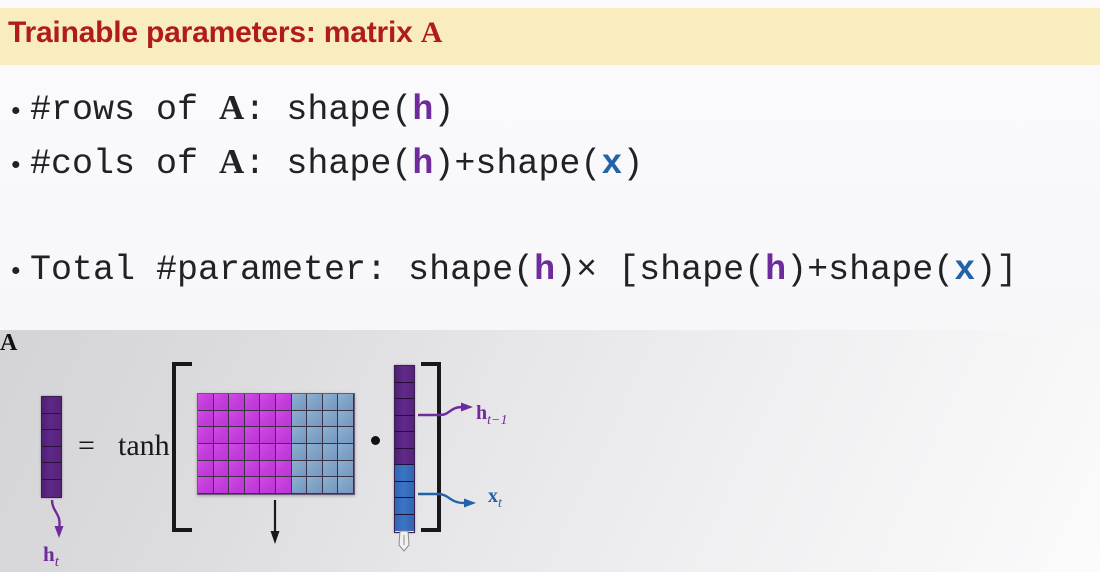 Image resolution: width=1100 pixels, height=572 pixels. What do you see at coordinates (423, 110) in the screenshot?
I see `bullet-1-var-h: h` at bounding box center [423, 110].